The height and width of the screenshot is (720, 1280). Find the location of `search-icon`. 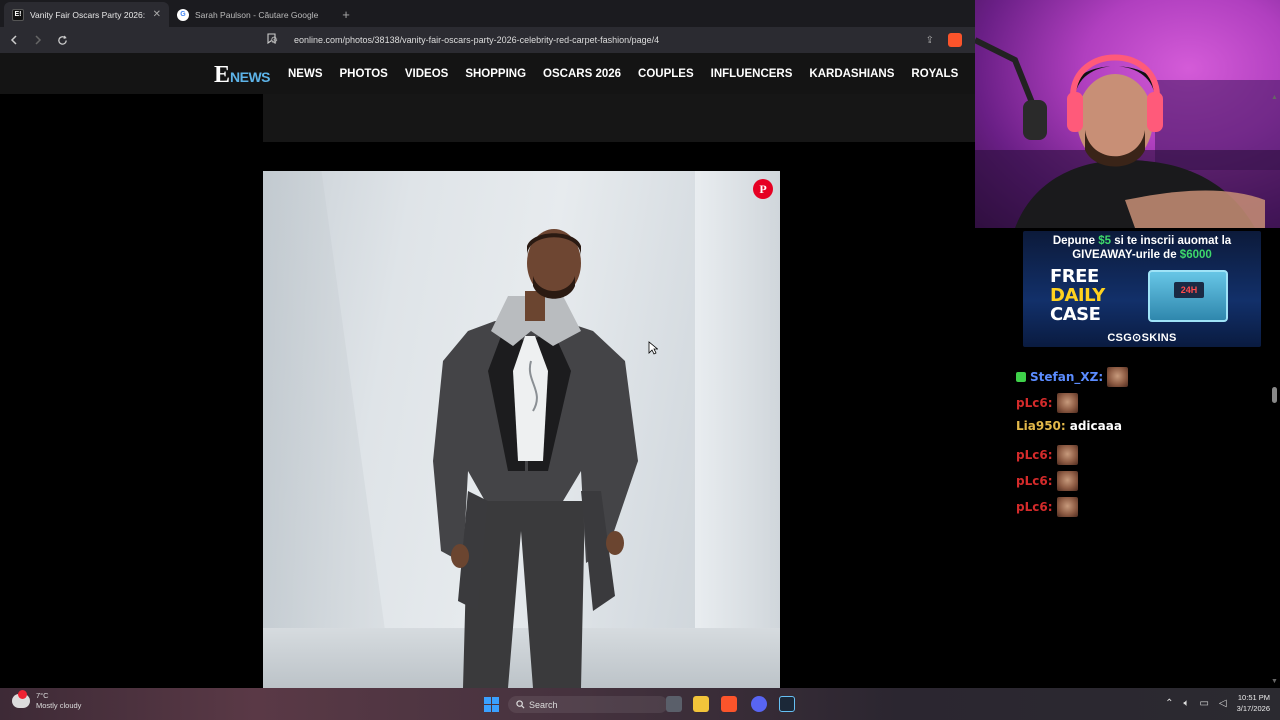

search-icon is located at coordinates (520, 704).